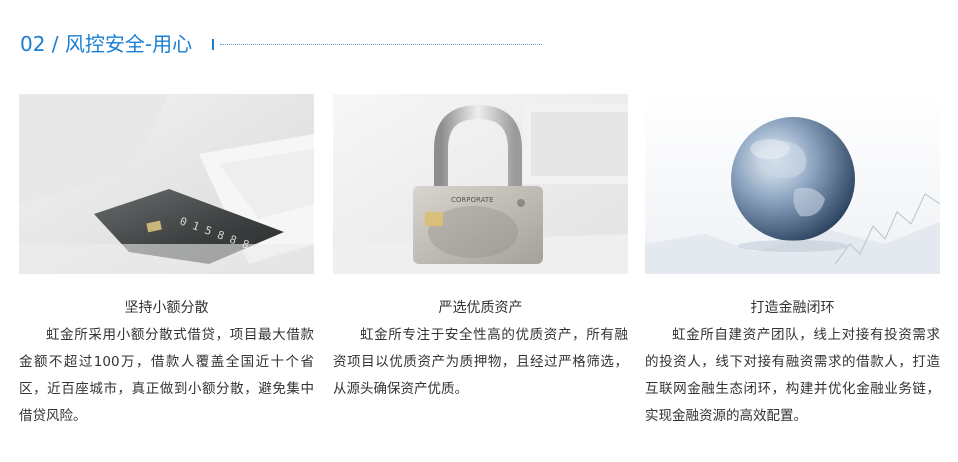  What do you see at coordinates (472, 200) in the screenshot?
I see `svg-text: CORPORATE` at bounding box center [472, 200].